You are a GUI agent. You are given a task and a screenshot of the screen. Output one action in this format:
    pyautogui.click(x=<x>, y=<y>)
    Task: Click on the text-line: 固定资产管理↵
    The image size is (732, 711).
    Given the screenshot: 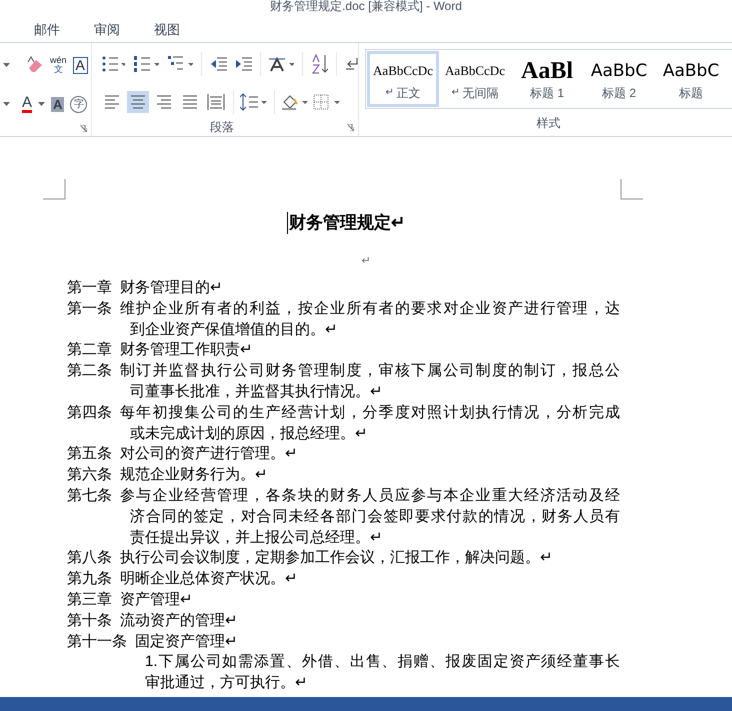 What is the action you would take?
    pyautogui.click(x=187, y=642)
    